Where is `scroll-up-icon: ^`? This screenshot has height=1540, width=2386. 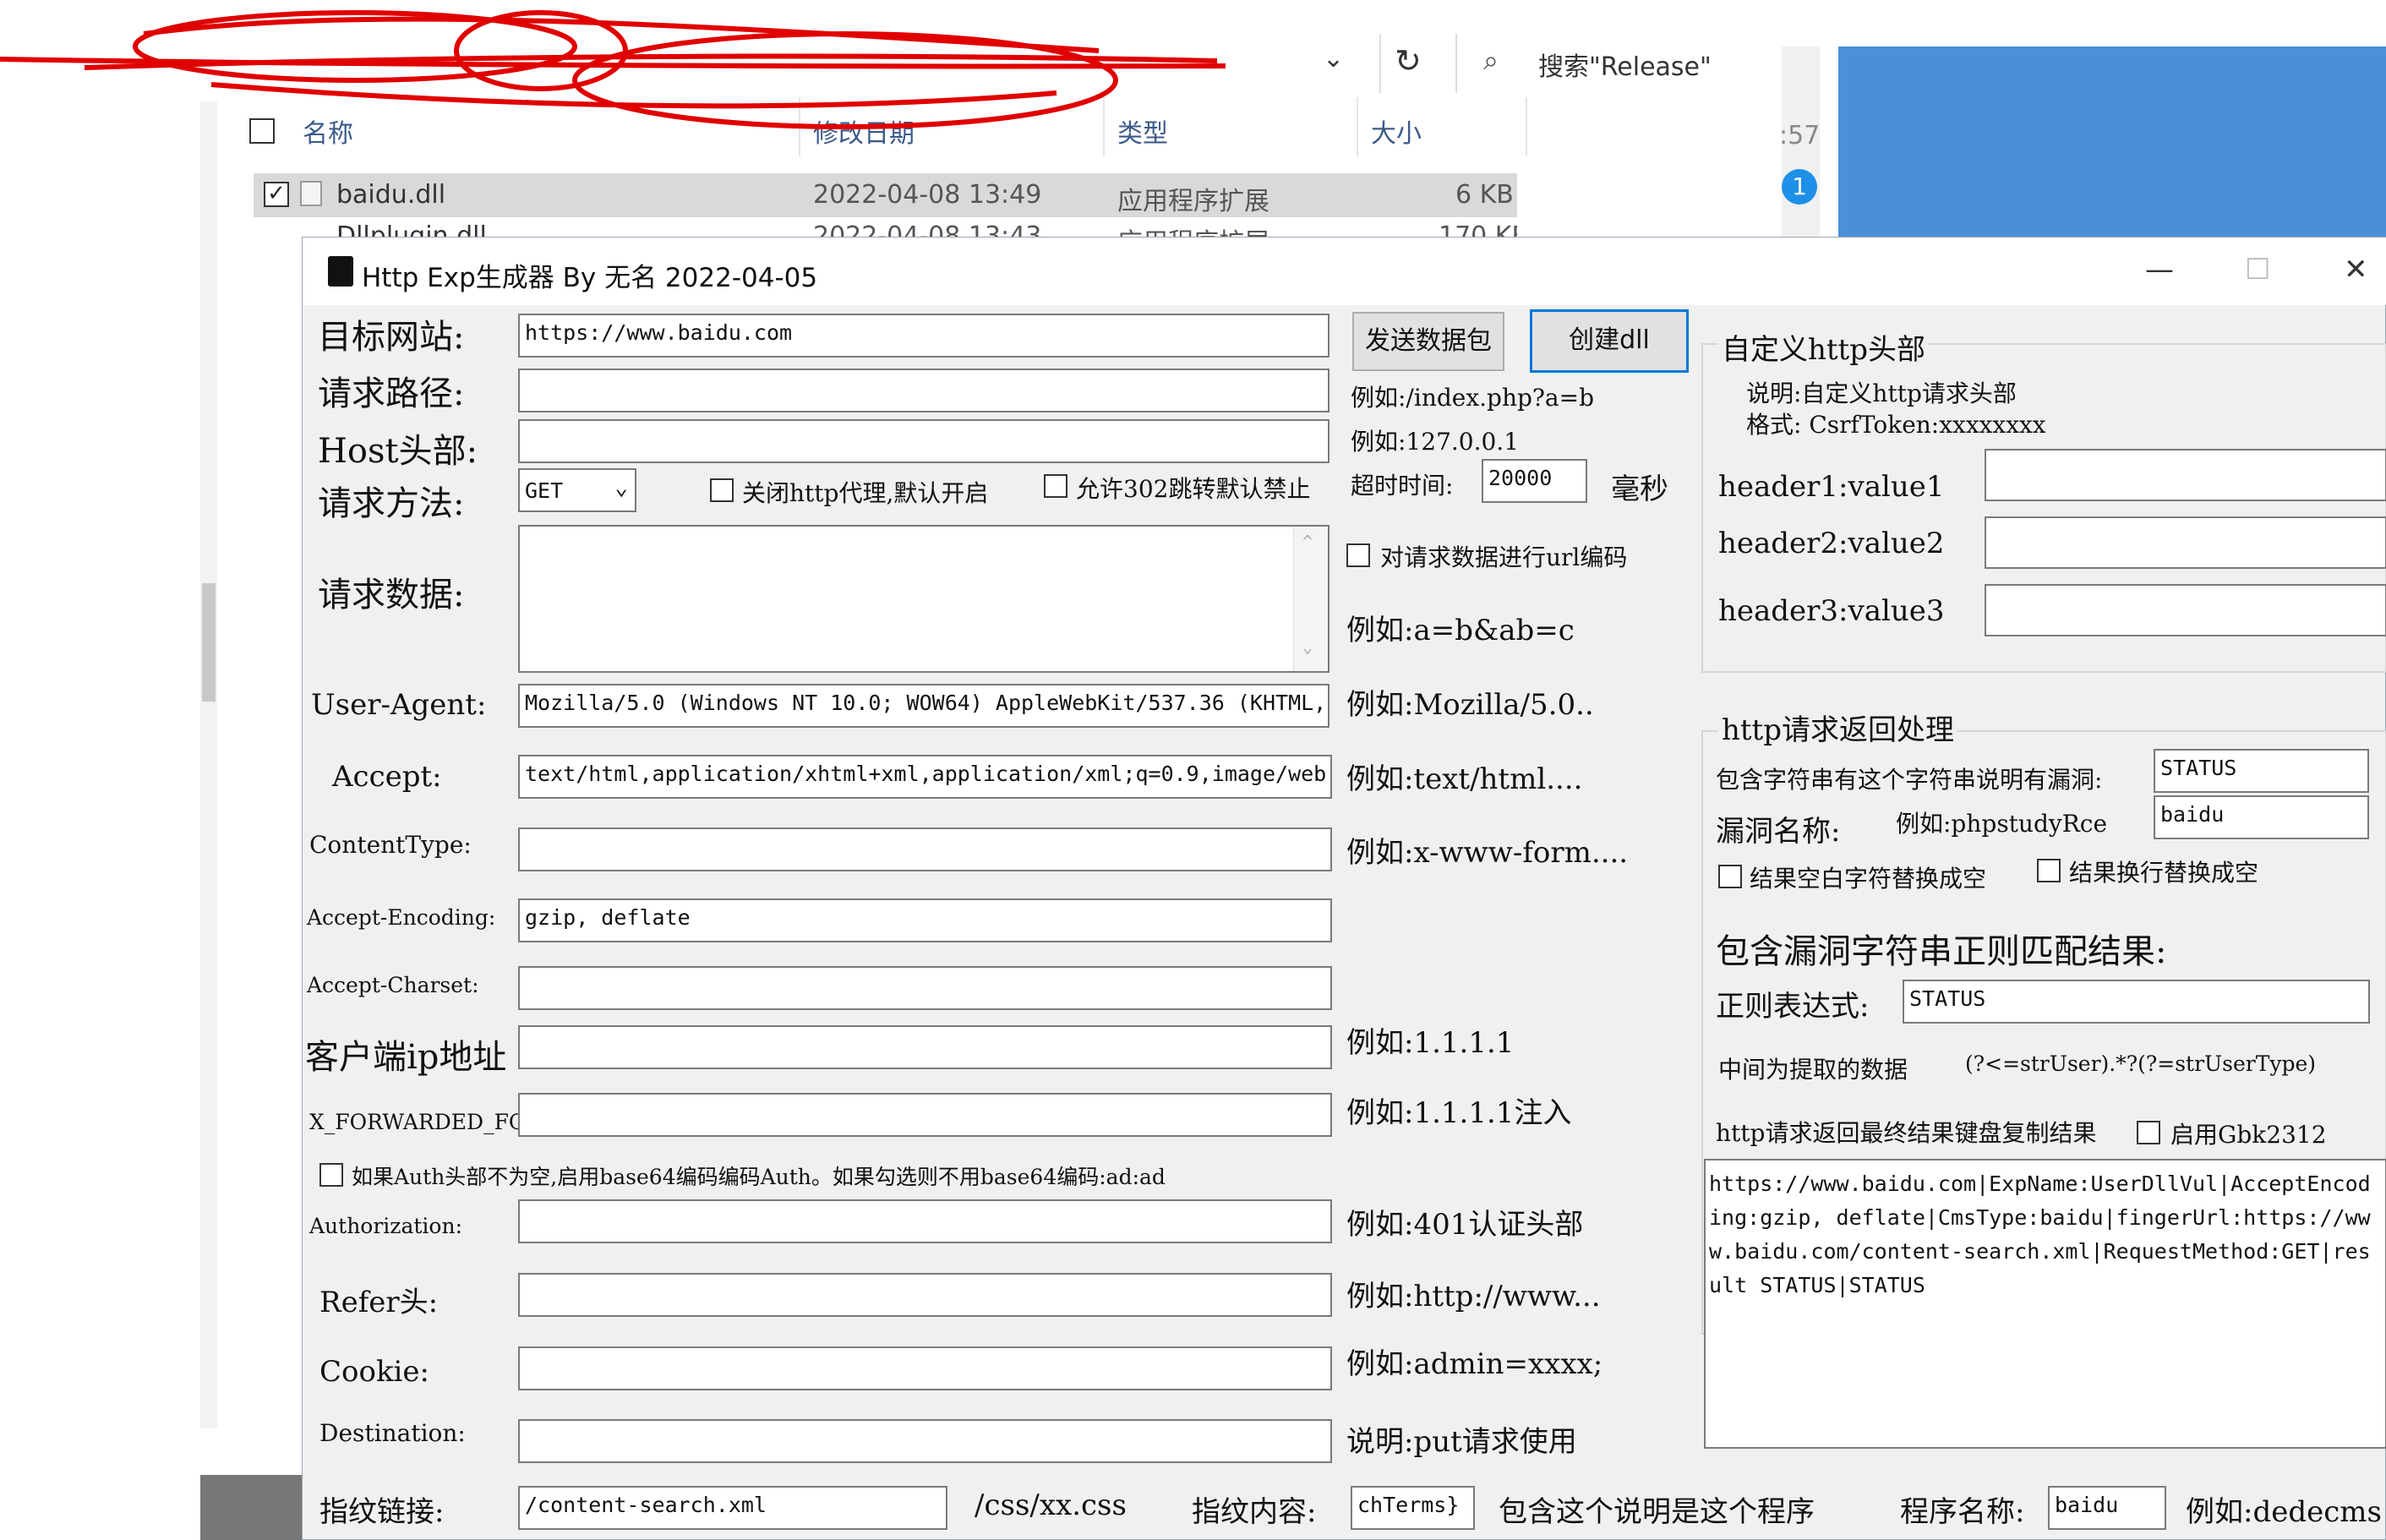 scroll-up-icon: ^ is located at coordinates (1307, 542).